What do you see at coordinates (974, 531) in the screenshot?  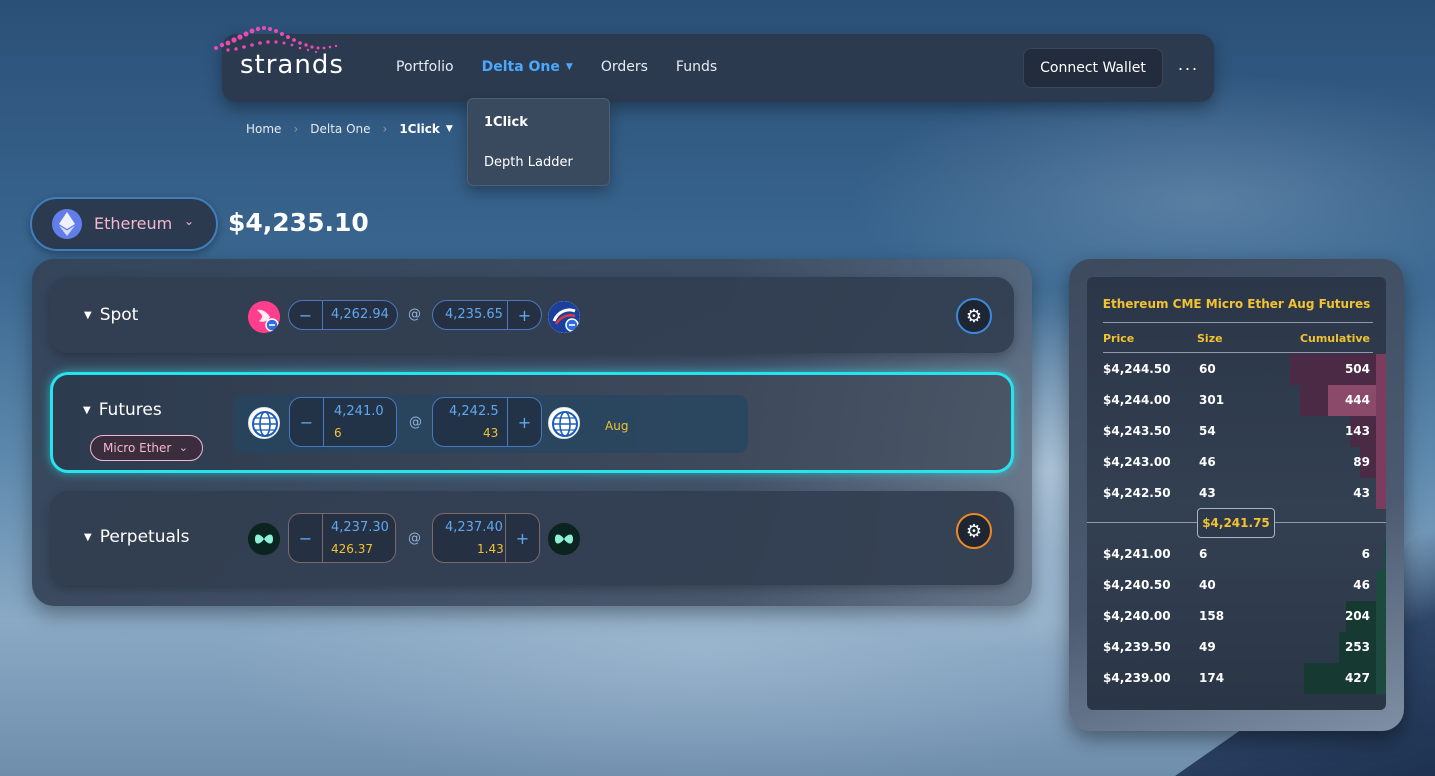 I see `perps-settings-gear-icon: ⚙` at bounding box center [974, 531].